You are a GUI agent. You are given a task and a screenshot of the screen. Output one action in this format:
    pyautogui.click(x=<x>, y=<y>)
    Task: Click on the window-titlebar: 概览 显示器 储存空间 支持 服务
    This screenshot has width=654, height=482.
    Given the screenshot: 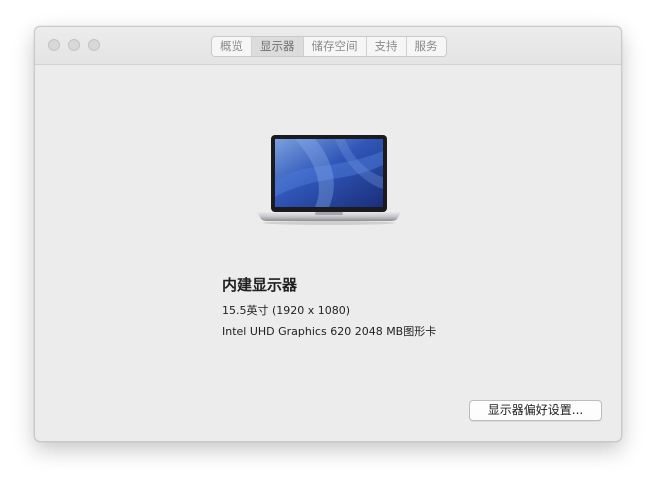 What is the action you would take?
    pyautogui.click(x=328, y=46)
    